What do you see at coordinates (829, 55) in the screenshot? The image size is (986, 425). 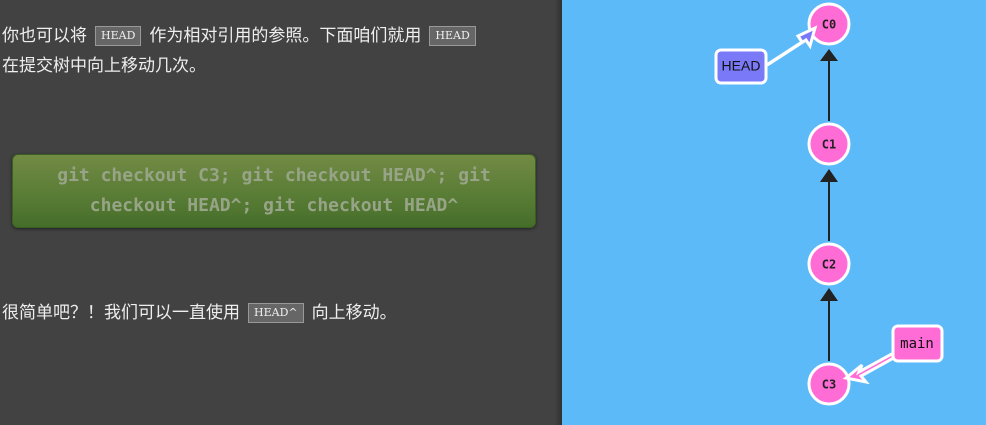 I see `edge-arrowhead-c0` at bounding box center [829, 55].